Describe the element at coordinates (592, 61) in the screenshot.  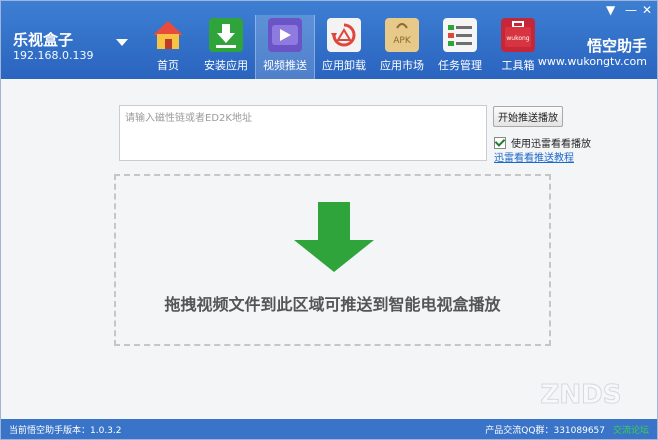
I see `brand-url: www.wukongtv.com` at that location.